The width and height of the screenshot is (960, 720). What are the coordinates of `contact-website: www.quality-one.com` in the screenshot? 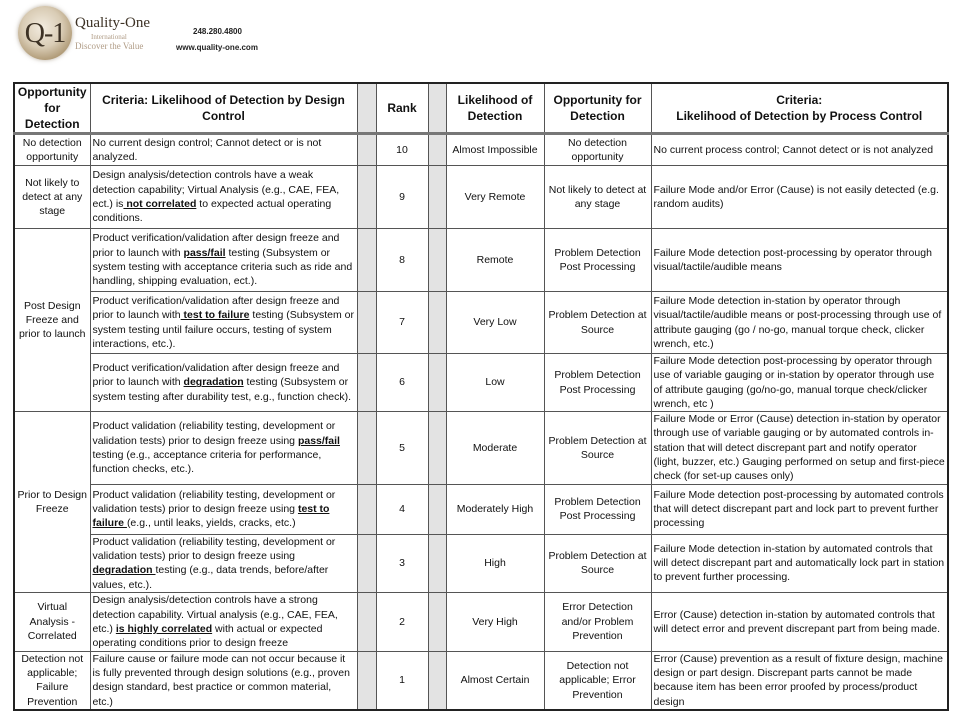 It's located at (217, 47).